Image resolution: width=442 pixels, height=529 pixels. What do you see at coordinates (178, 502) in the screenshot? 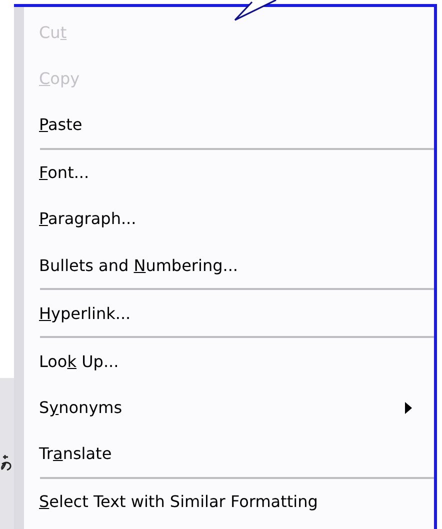
I see `menu-item: Select Text with Similar Formatting` at bounding box center [178, 502].